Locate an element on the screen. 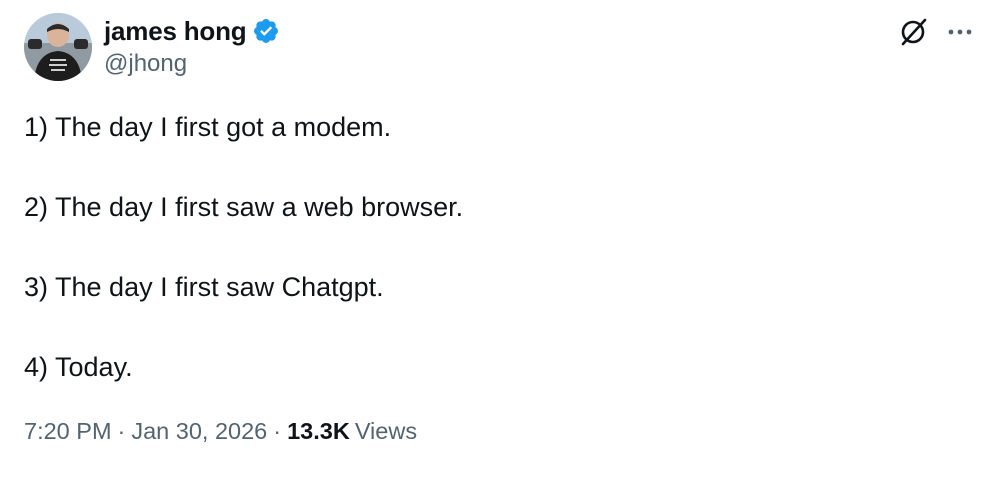 The image size is (1000, 477). tweet-date: Jan 30, 2026 is located at coordinates (199, 431).